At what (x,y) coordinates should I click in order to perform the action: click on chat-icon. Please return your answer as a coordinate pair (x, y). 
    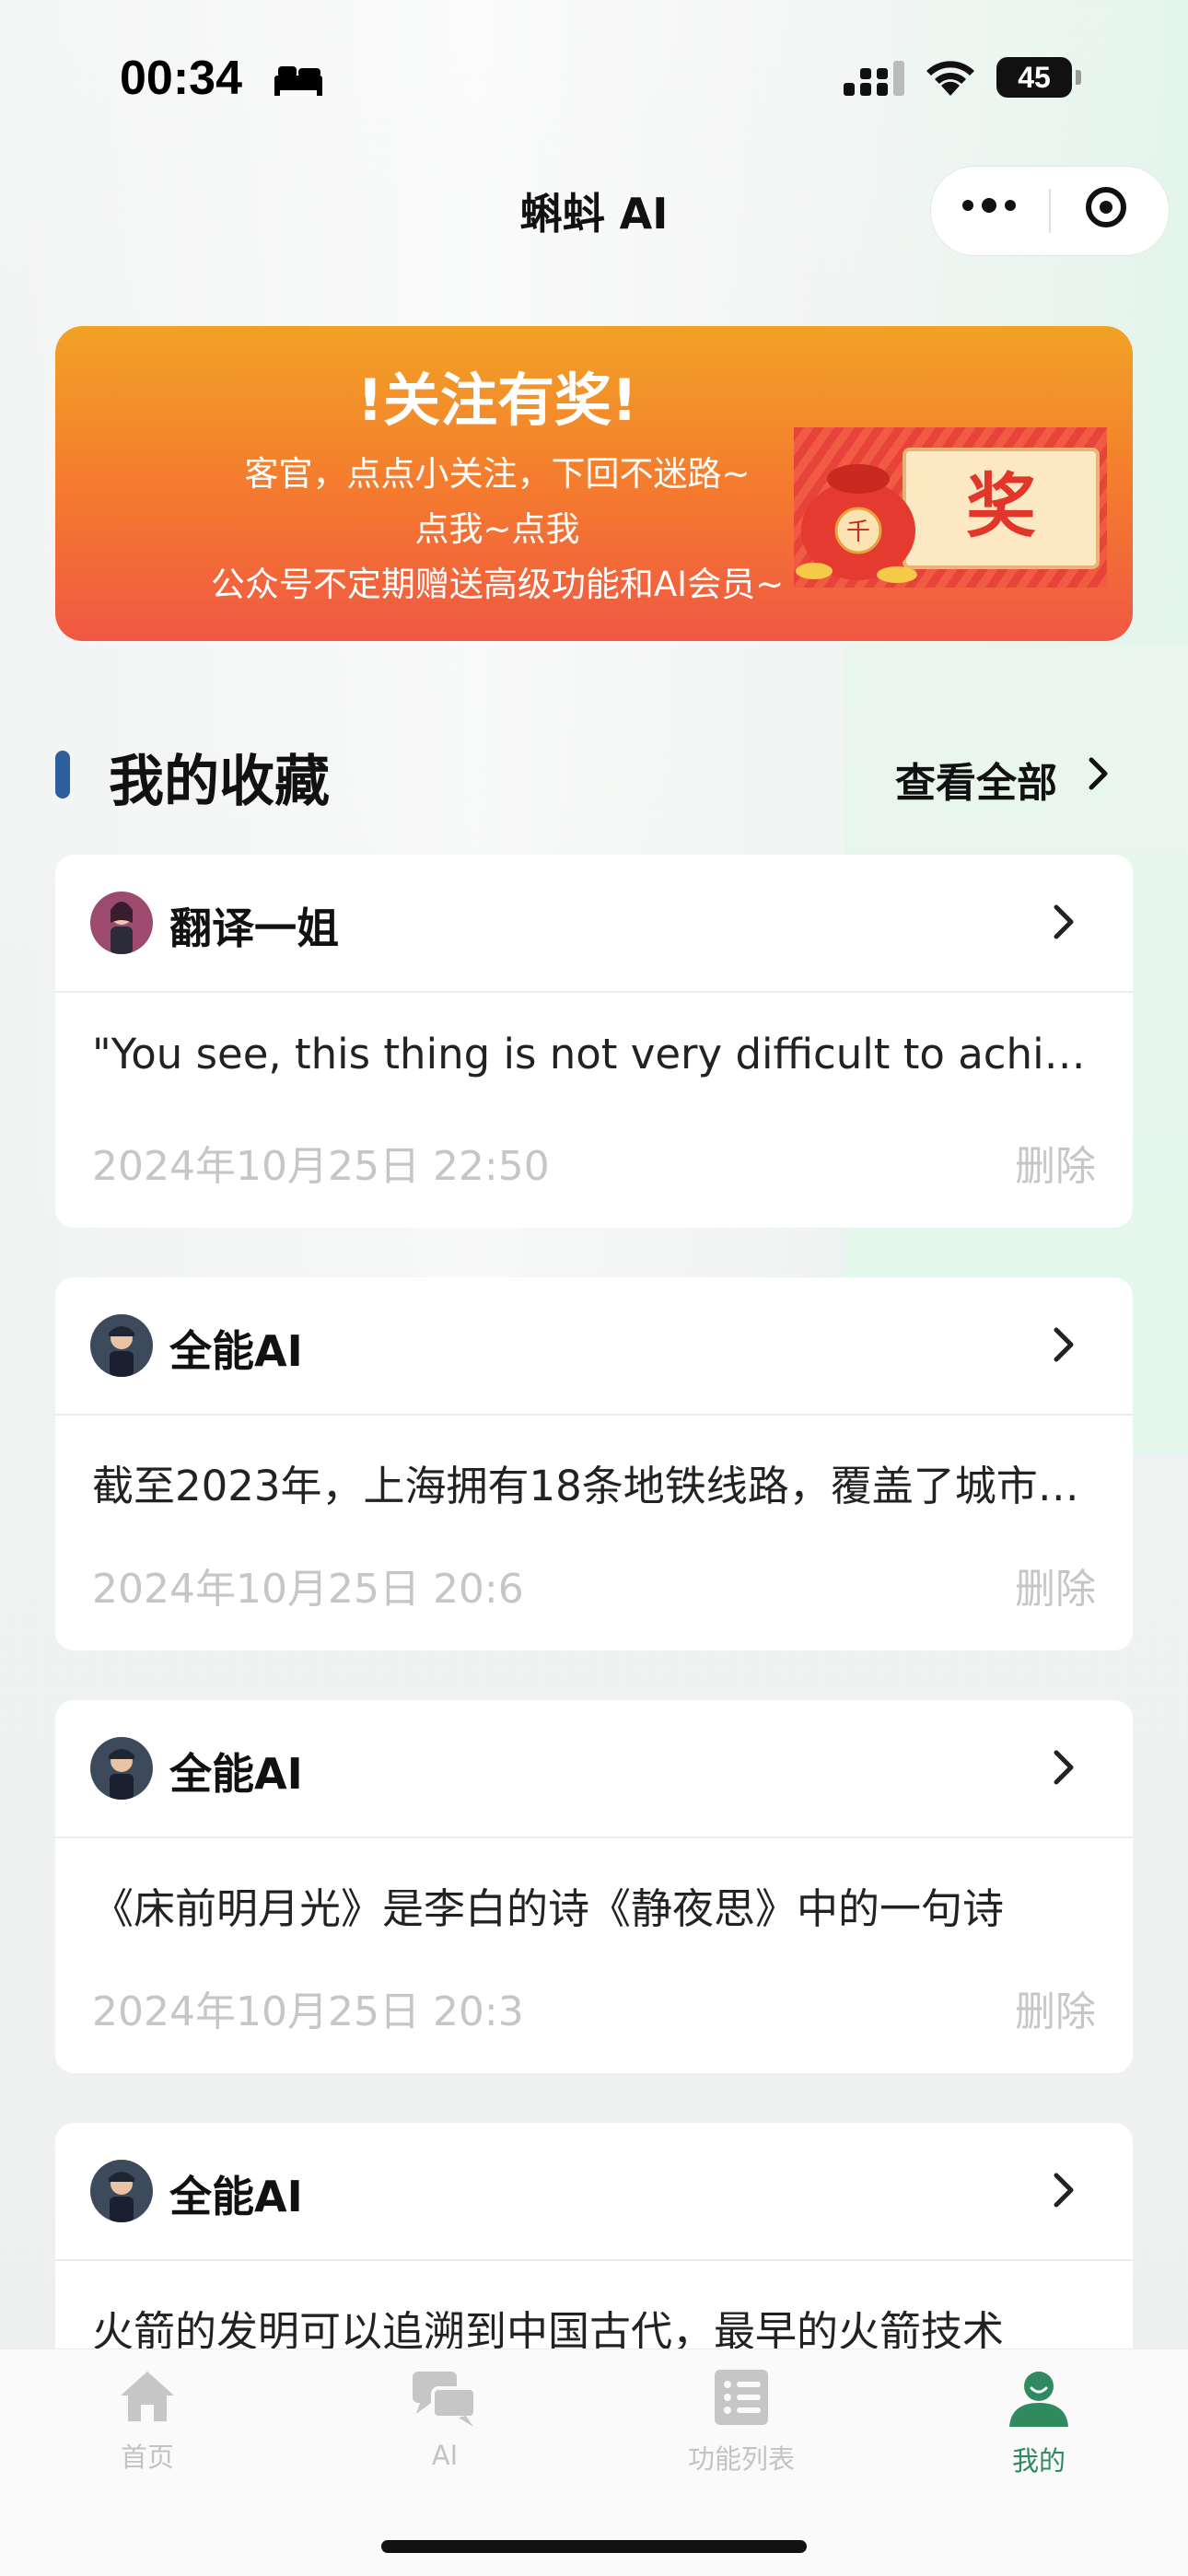
    Looking at the image, I should click on (445, 2399).